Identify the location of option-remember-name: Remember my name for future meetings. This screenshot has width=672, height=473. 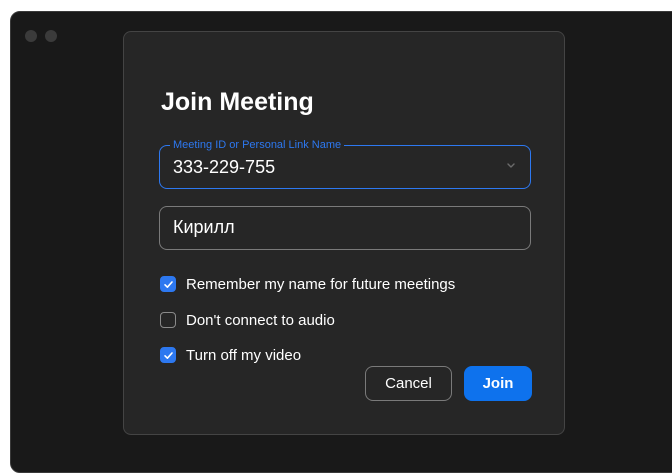
(307, 284).